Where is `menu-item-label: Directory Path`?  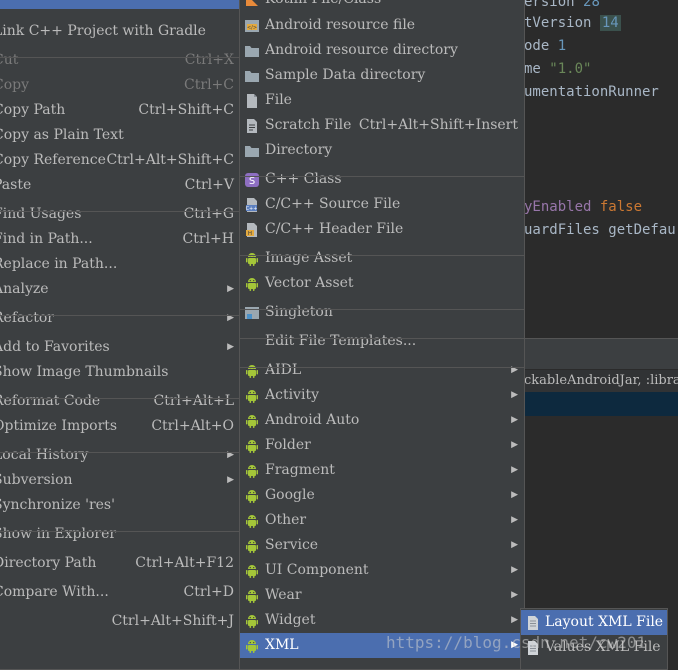
menu-item-label: Directory Path is located at coordinates (48, 562).